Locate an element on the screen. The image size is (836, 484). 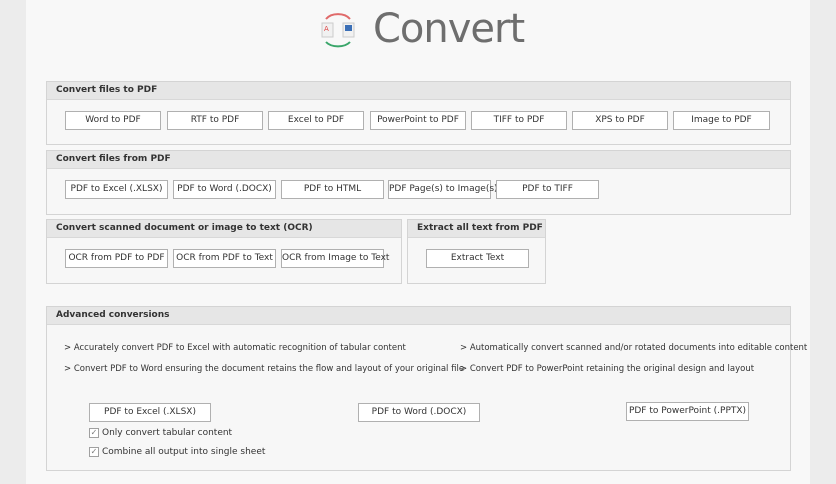
xps-to-pdf-button: XPS to PDF is located at coordinates (620, 120).